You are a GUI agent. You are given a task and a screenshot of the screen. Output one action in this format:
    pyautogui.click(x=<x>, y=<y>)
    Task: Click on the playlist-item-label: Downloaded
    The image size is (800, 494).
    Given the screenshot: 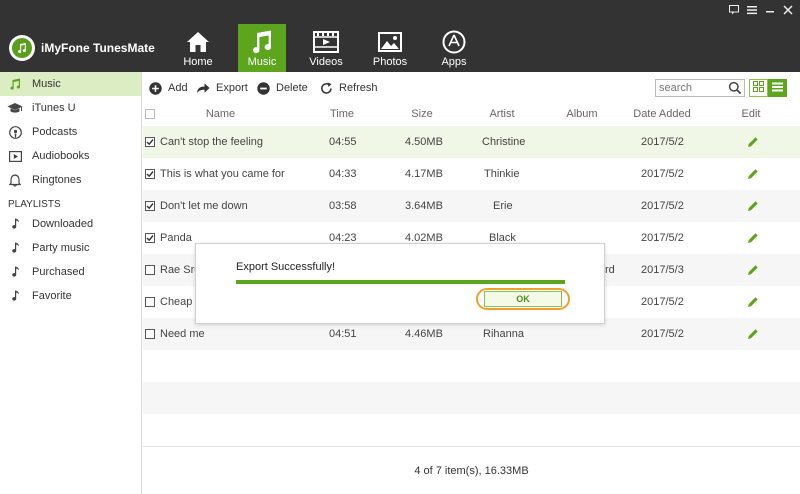 What is the action you would take?
    pyautogui.click(x=63, y=224)
    